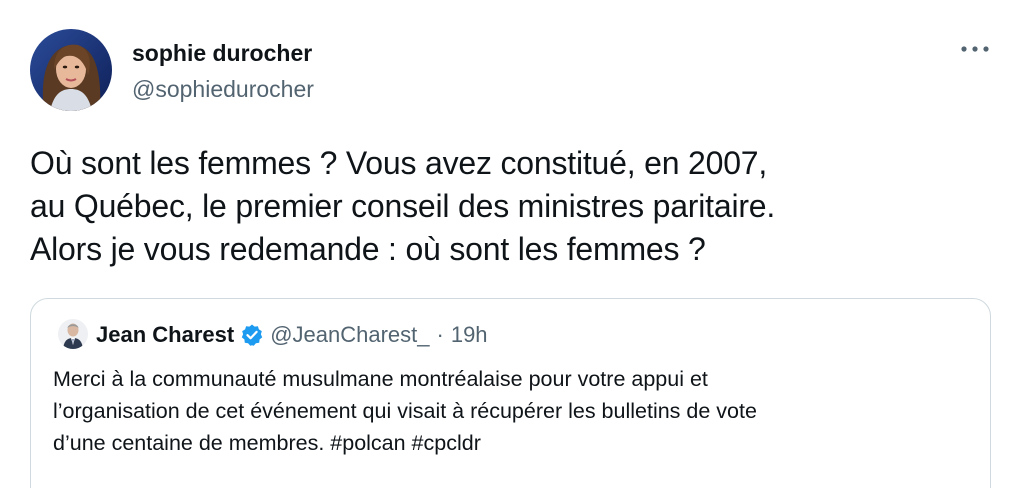 The width and height of the screenshot is (1024, 488). What do you see at coordinates (349, 335) in the screenshot?
I see `quoted-author-handle: @JeanCharest_` at bounding box center [349, 335].